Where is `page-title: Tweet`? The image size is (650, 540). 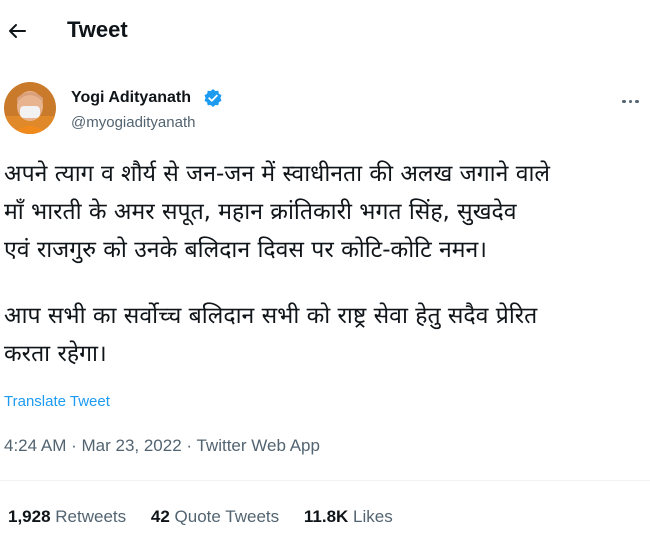 page-title: Tweet is located at coordinates (97, 29).